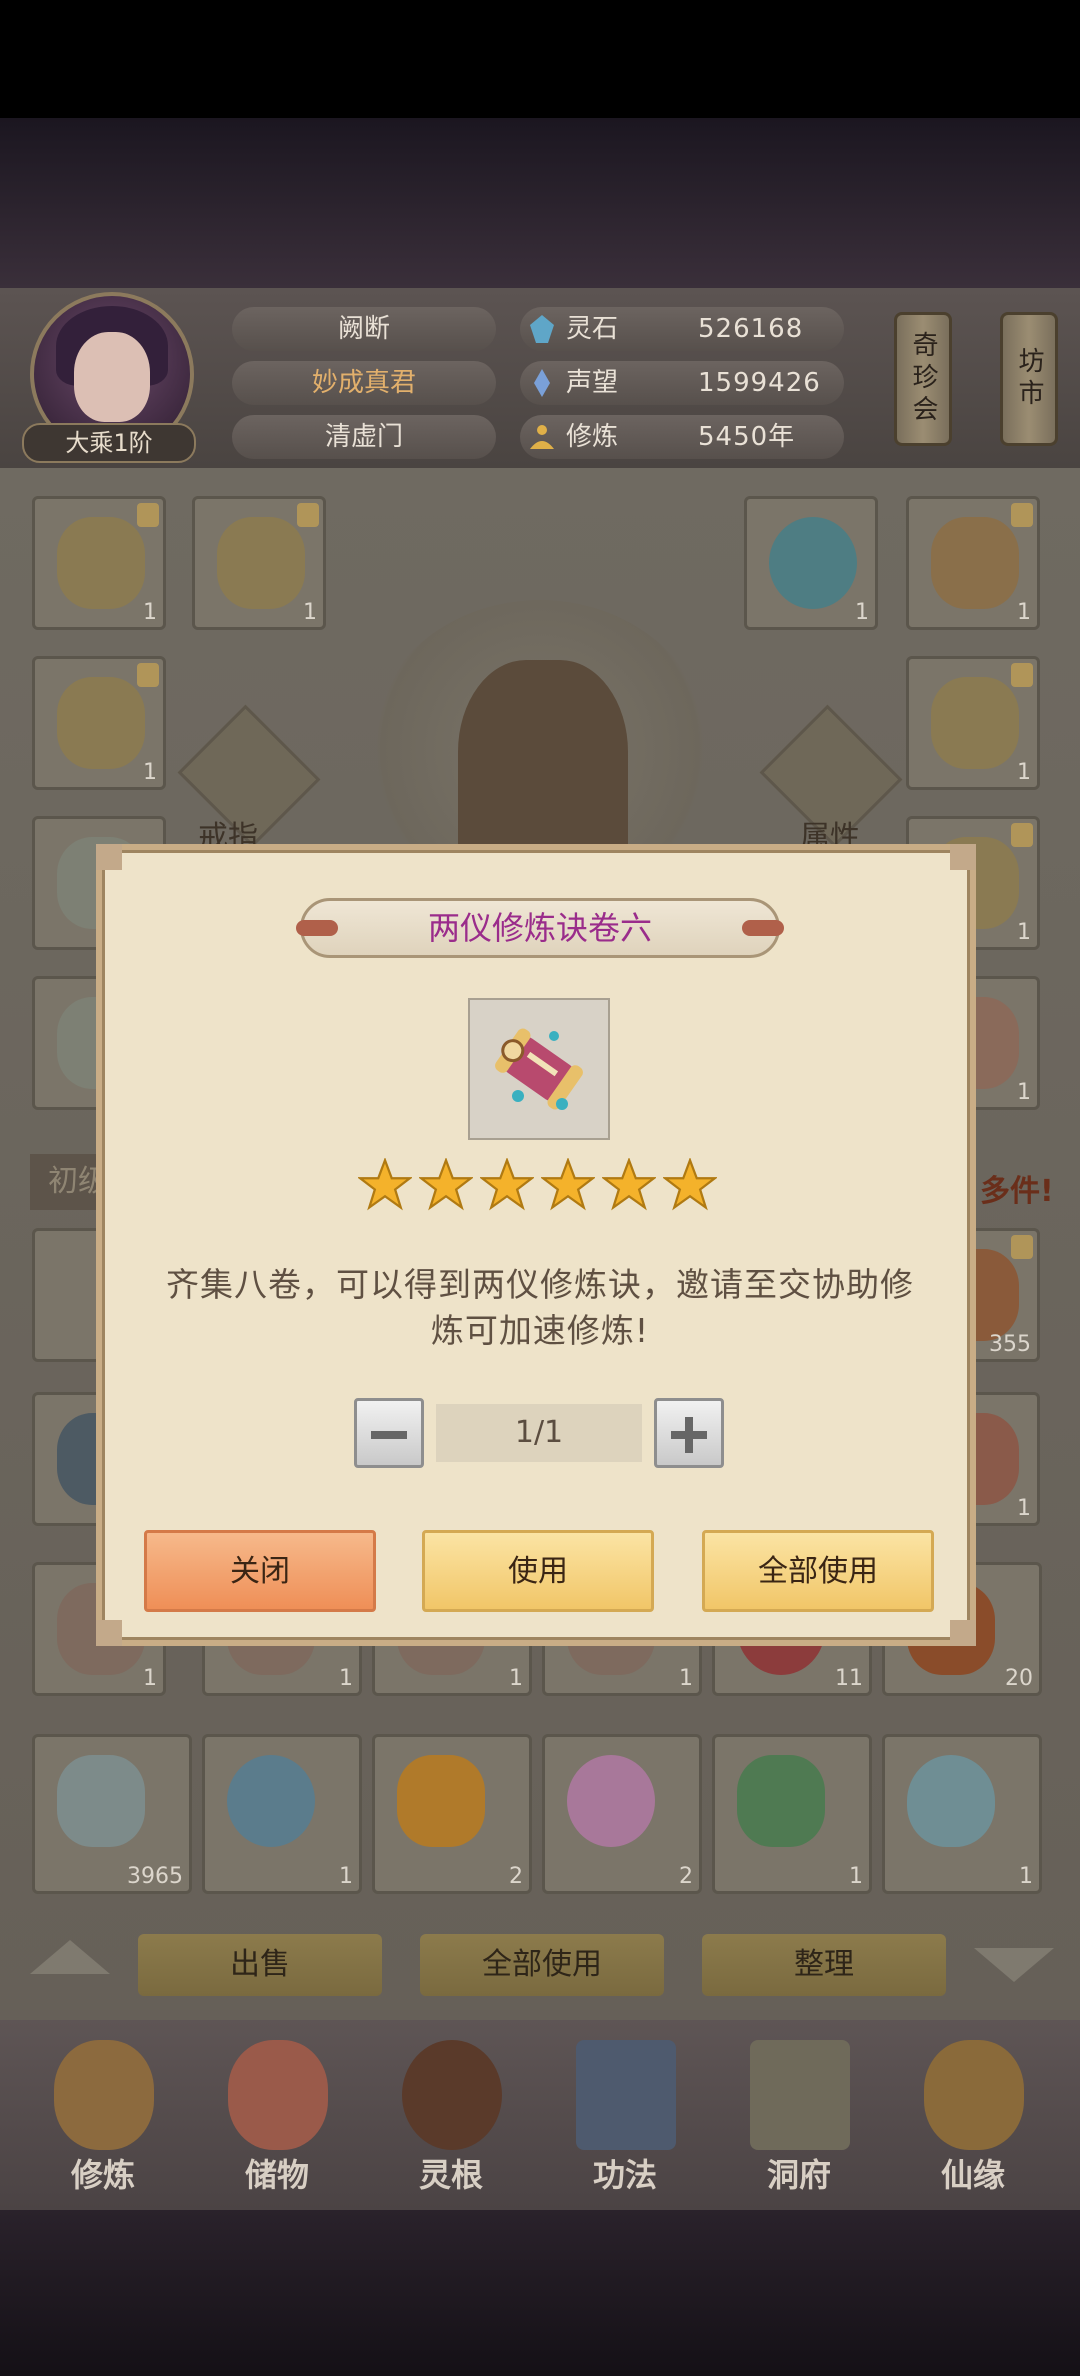 The width and height of the screenshot is (1080, 2376). I want to click on nav-spirit-root: 灵根, so click(451, 2125).